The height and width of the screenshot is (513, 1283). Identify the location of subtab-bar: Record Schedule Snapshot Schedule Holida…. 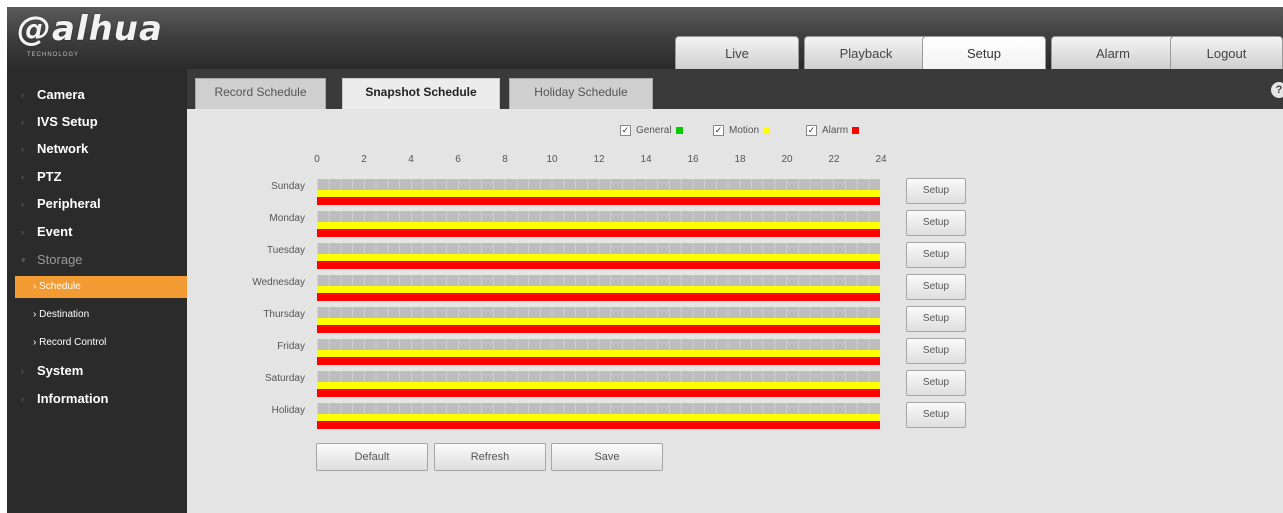
(735, 89).